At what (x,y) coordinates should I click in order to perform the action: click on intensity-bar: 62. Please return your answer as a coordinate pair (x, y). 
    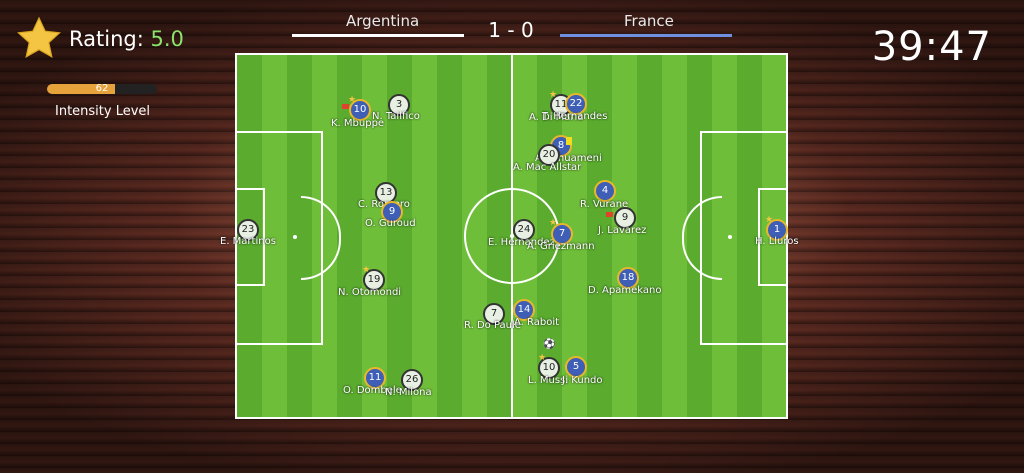
    Looking at the image, I should click on (102, 89).